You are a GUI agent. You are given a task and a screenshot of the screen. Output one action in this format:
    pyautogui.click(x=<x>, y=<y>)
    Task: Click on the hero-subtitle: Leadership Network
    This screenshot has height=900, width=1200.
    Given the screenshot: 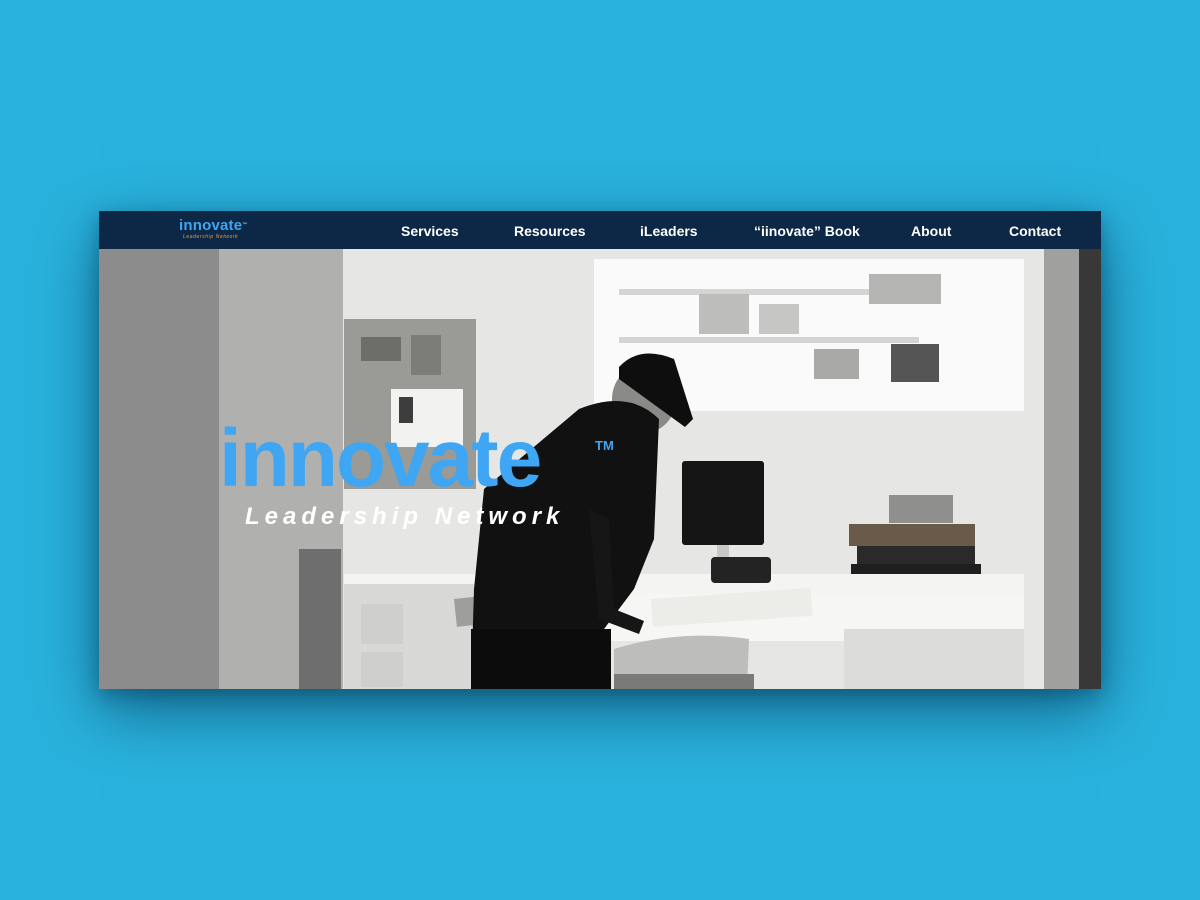 What is the action you would take?
    pyautogui.click(x=405, y=516)
    